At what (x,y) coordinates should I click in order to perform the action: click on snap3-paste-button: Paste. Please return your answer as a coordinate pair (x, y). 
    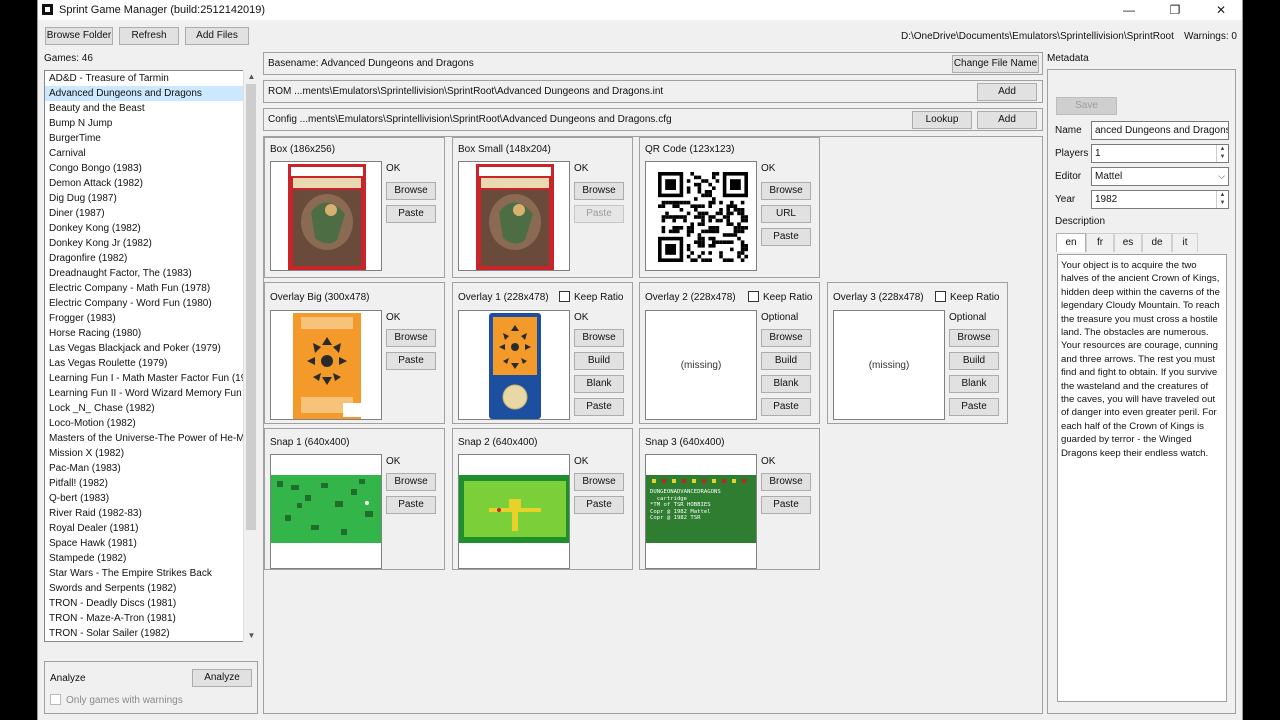
    Looking at the image, I should click on (786, 505).